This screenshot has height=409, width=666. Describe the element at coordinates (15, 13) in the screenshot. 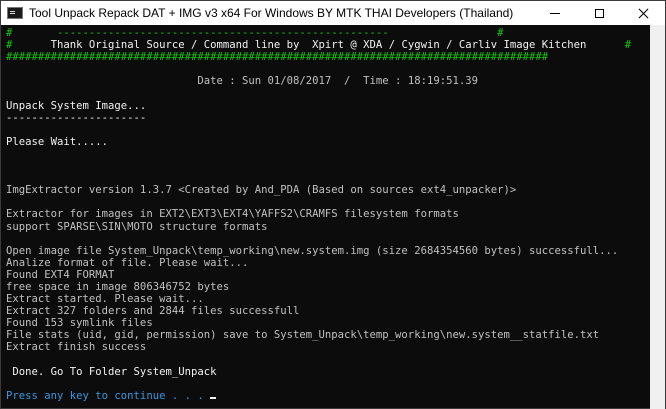

I see `console-app-icon` at that location.